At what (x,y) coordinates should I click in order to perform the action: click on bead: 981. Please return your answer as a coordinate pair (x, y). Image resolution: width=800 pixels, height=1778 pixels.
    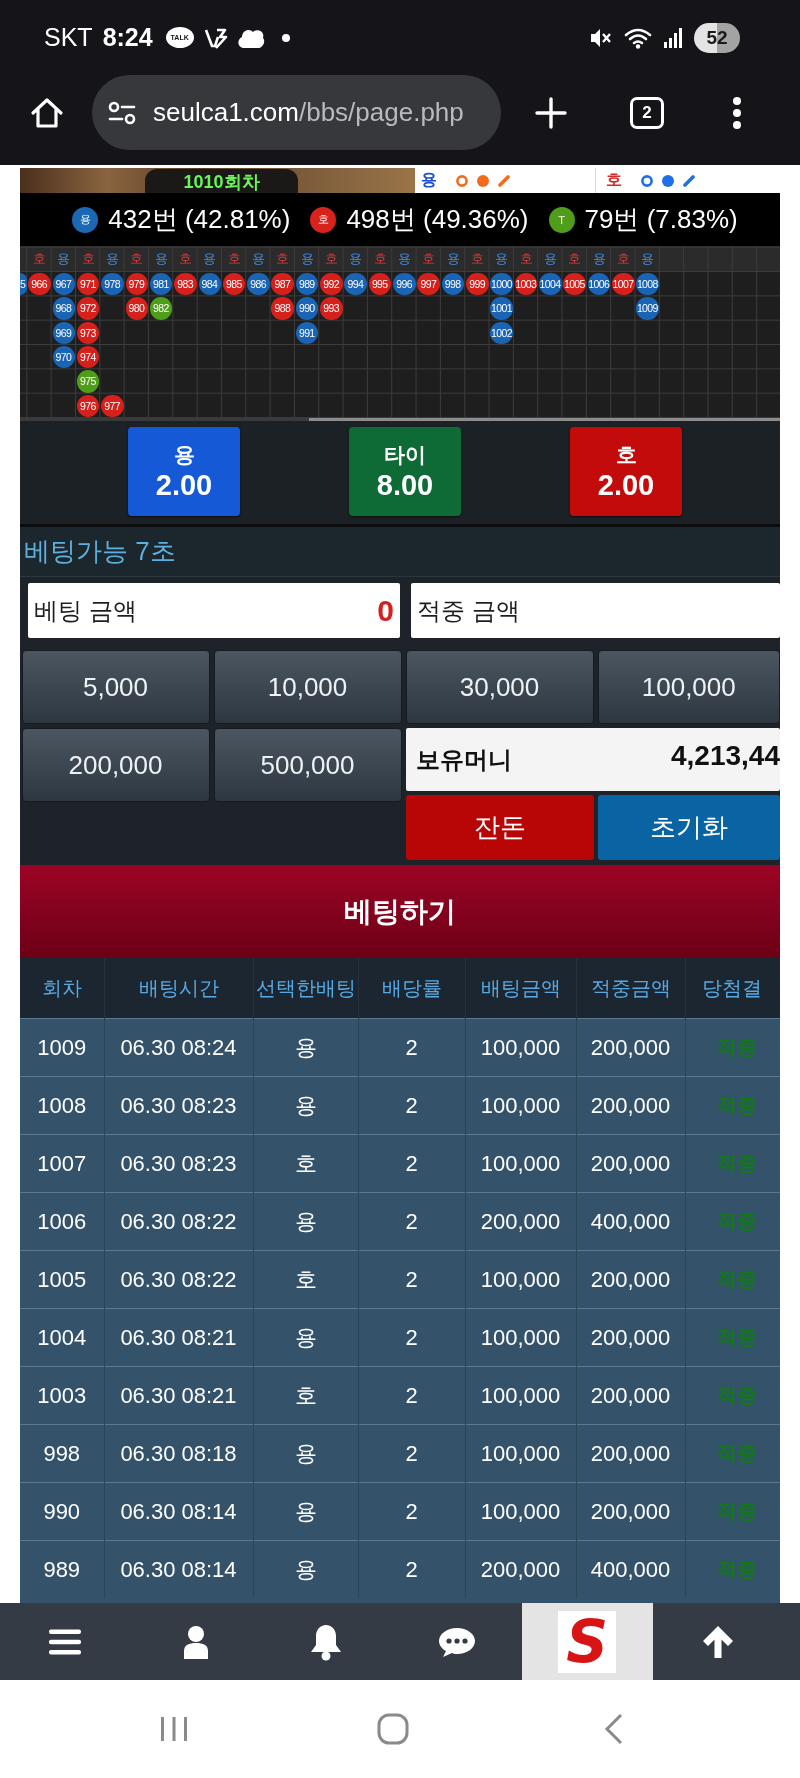
    Looking at the image, I should click on (161, 284).